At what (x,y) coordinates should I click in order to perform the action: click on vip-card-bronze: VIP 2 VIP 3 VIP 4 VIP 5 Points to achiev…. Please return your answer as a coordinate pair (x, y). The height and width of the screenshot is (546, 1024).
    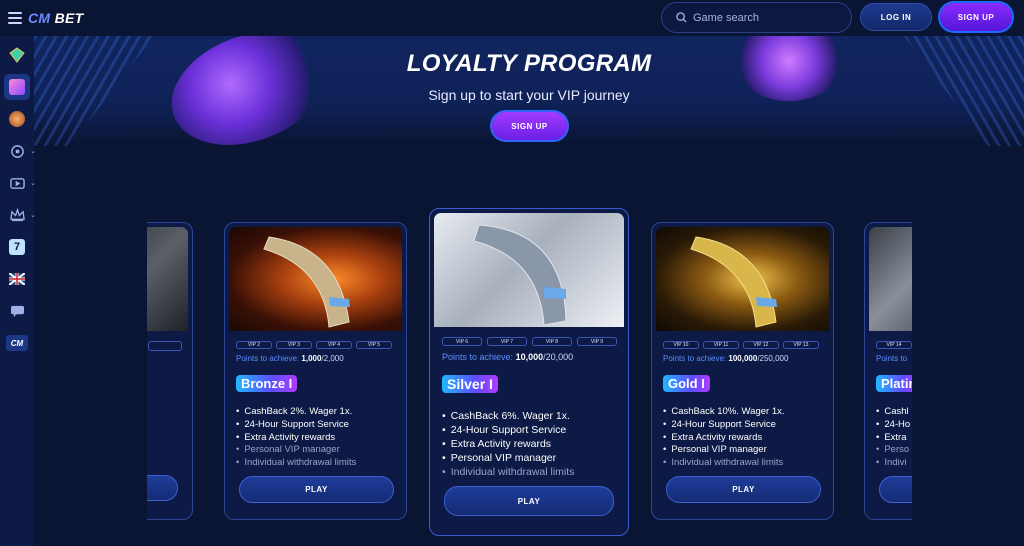
    Looking at the image, I should click on (315, 371).